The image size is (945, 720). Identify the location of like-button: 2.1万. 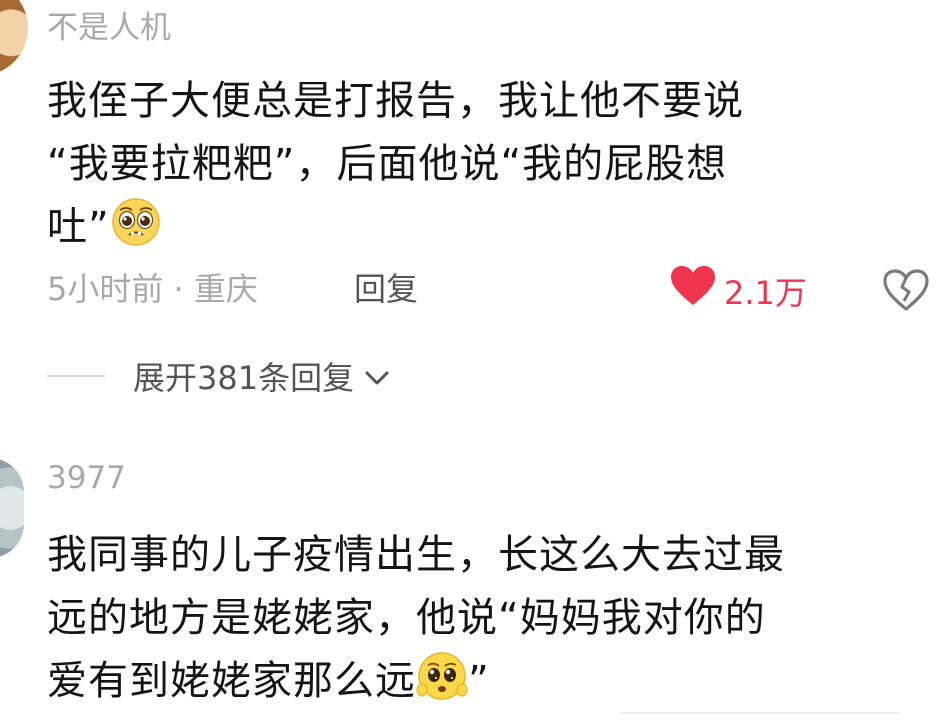
(738, 292).